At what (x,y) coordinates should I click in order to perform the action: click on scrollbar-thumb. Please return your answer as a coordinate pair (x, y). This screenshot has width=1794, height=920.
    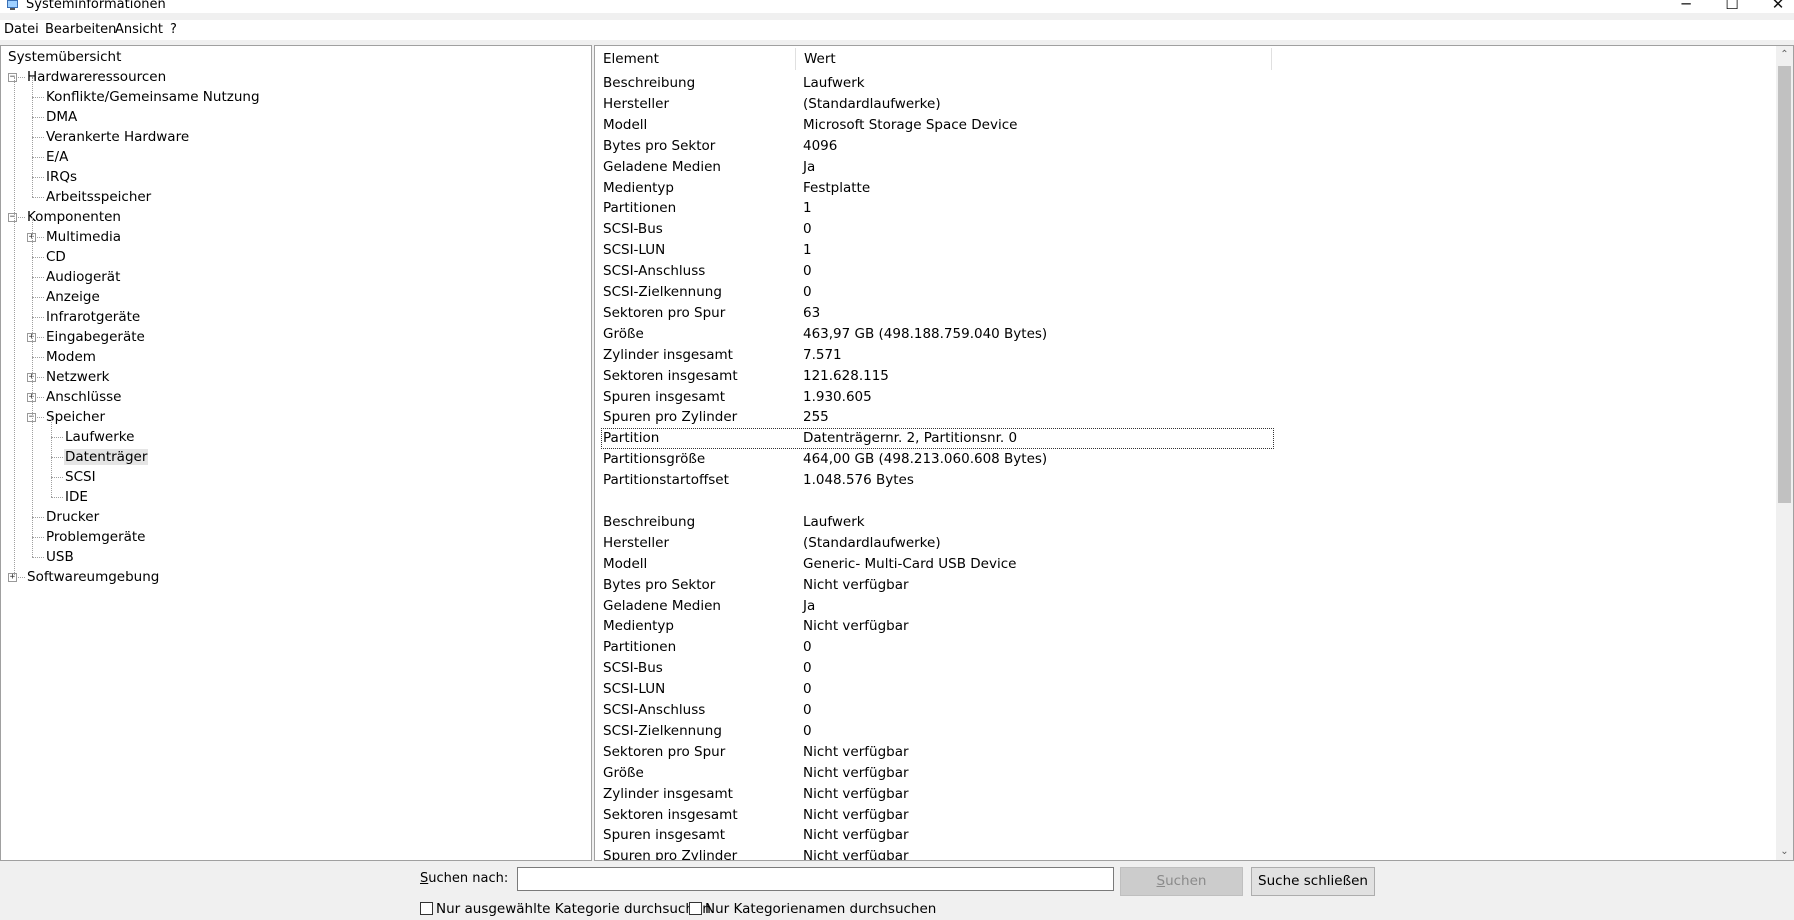
    Looking at the image, I should click on (1784, 284).